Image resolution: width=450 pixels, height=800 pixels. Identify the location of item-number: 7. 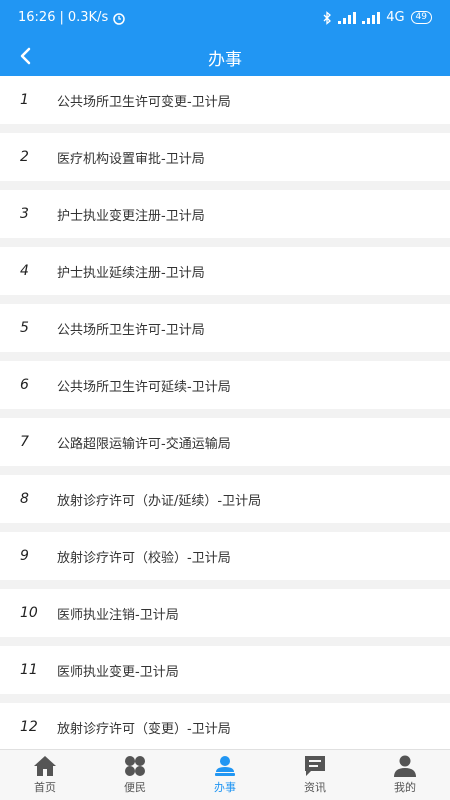
(24, 442).